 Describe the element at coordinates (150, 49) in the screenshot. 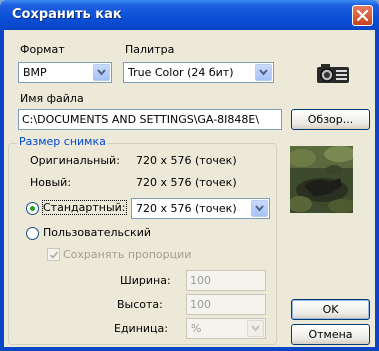

I see `palette-label: Палитра` at that location.